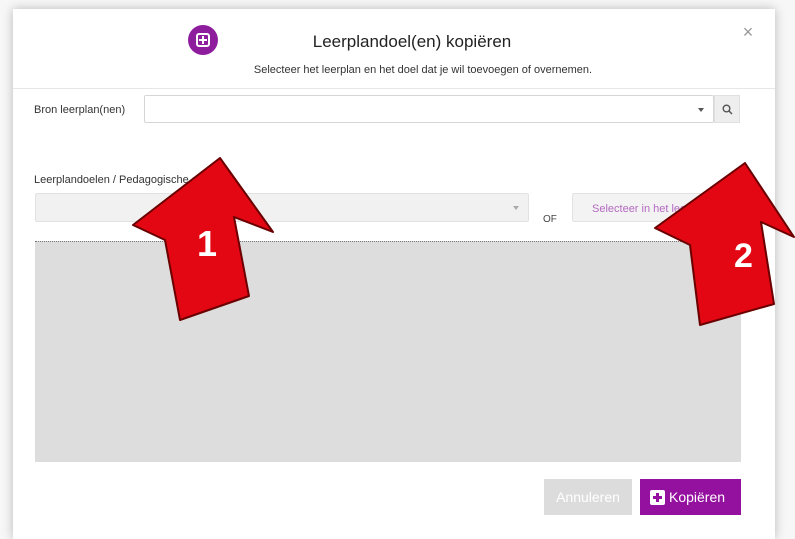 The height and width of the screenshot is (539, 795). I want to click on copy-button: Kopiëren, so click(690, 497).